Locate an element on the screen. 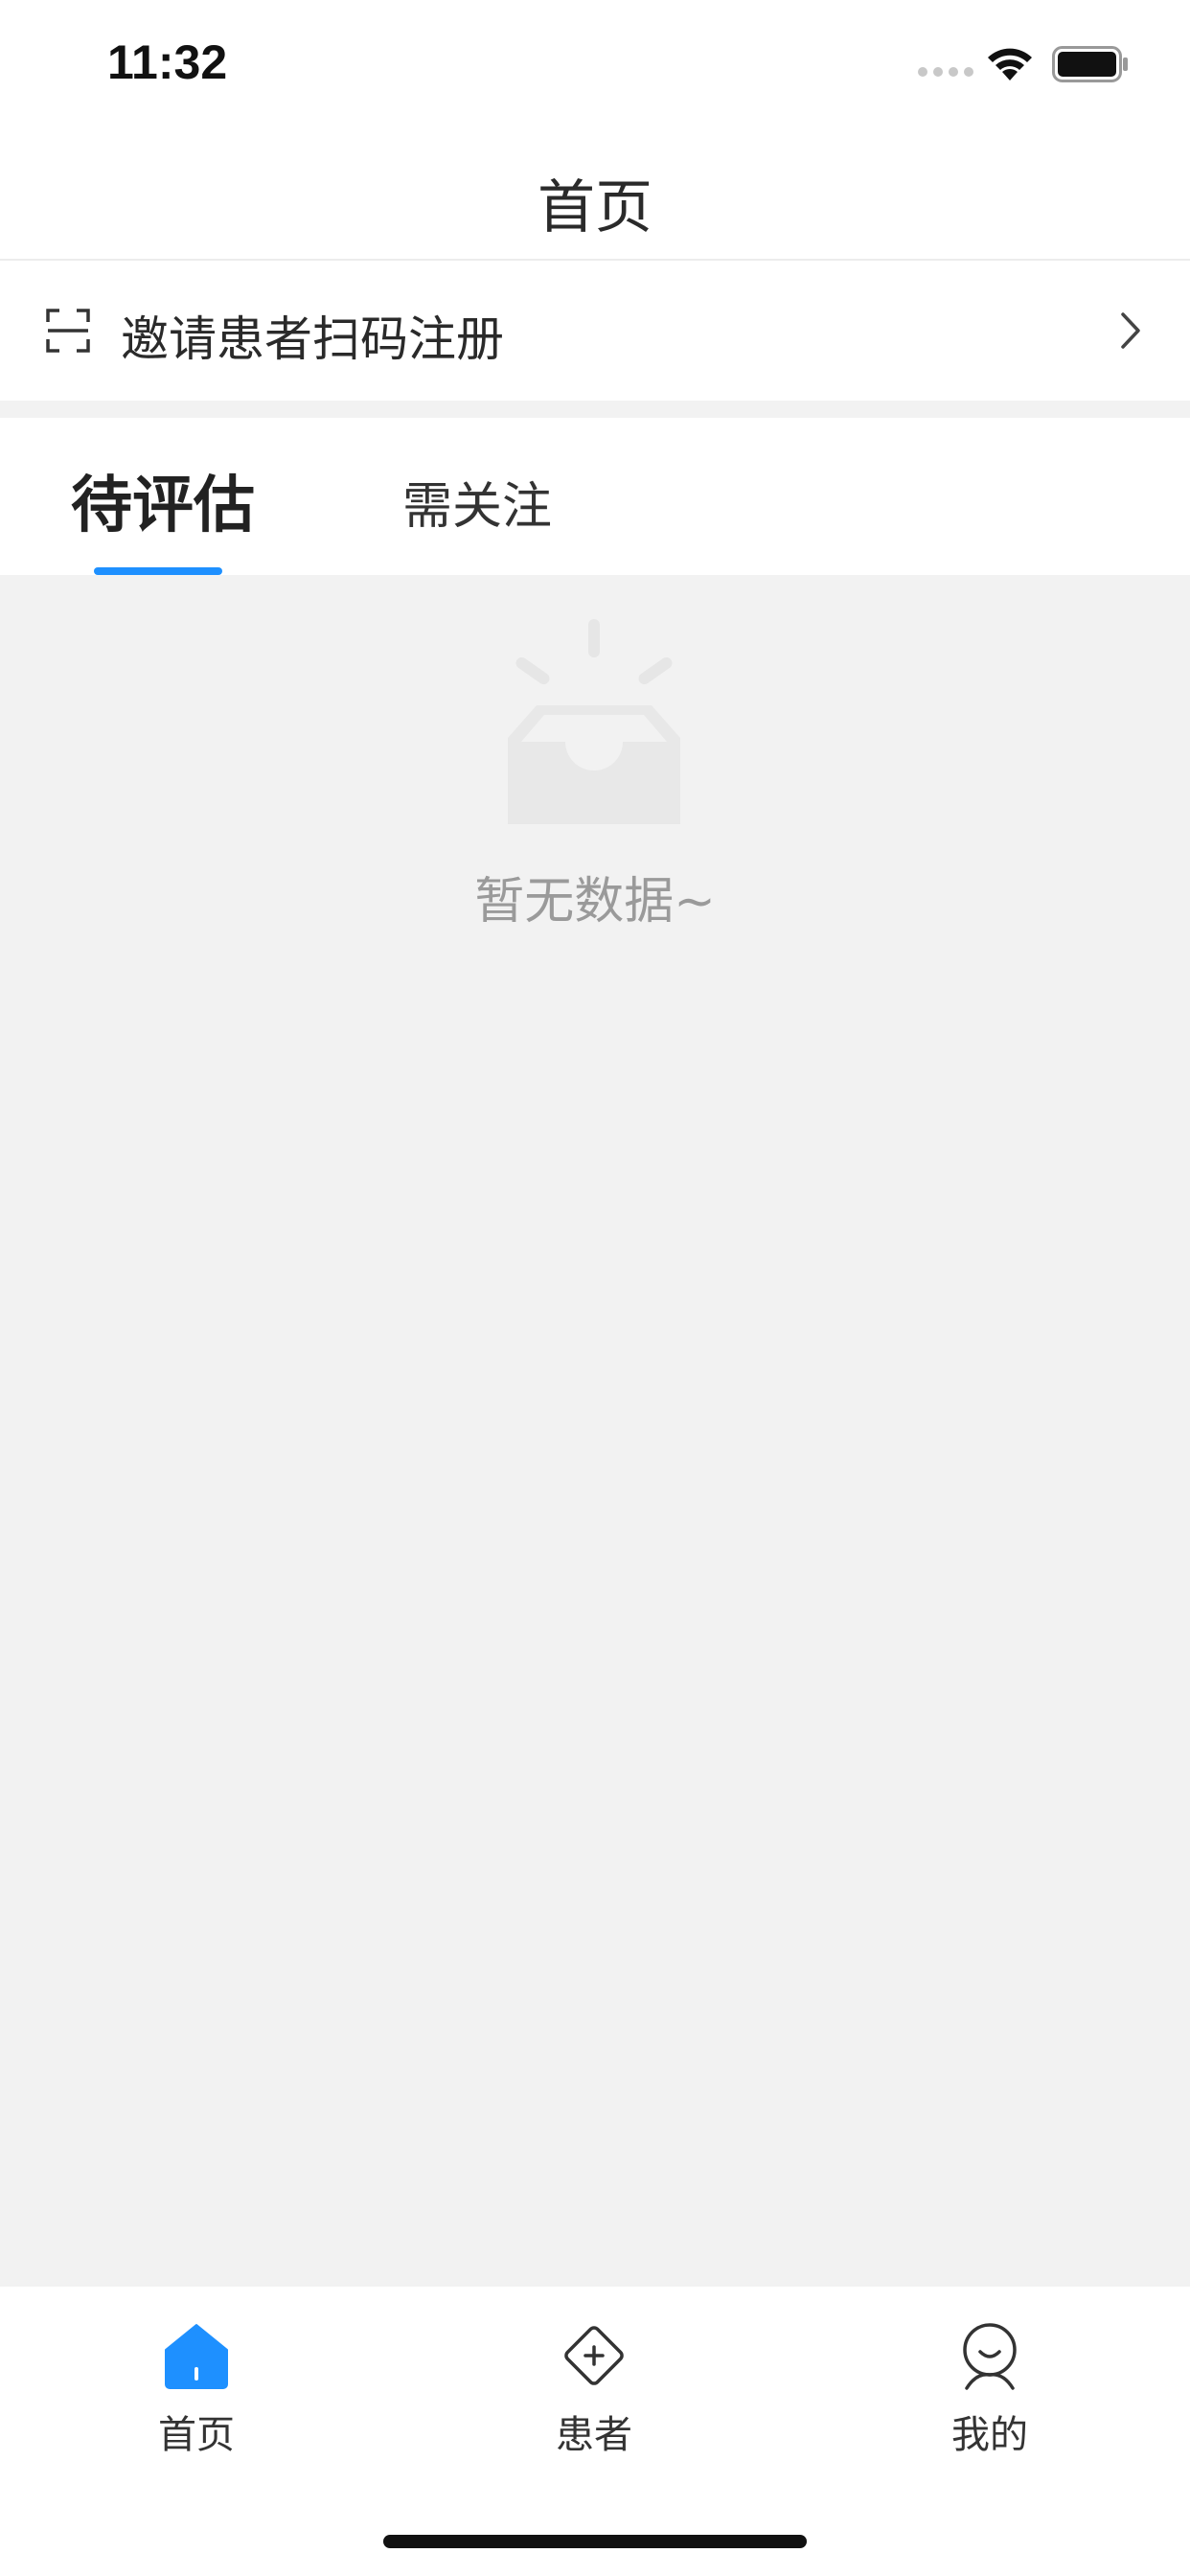 This screenshot has width=1190, height=2576. empty-inbox-icon is located at coordinates (594, 721).